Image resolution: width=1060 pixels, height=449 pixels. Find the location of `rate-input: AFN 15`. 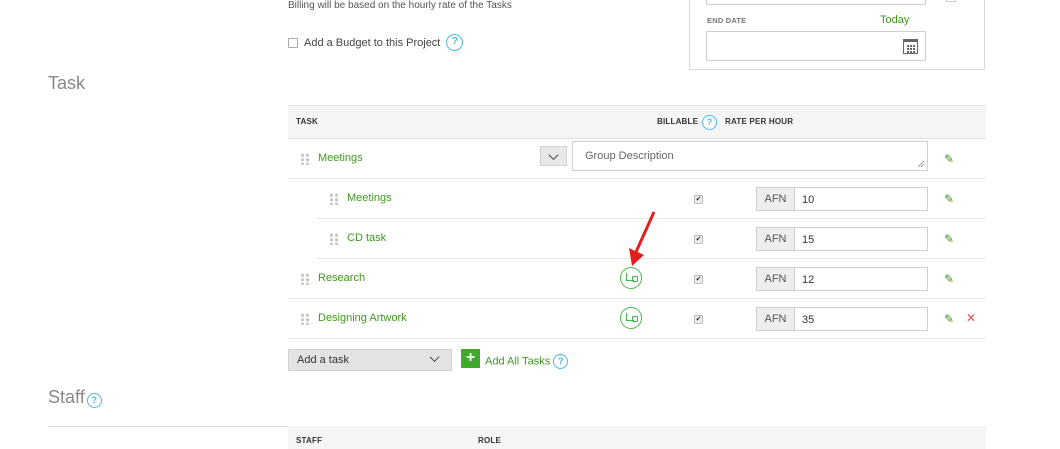

rate-input: AFN 15 is located at coordinates (842, 239).